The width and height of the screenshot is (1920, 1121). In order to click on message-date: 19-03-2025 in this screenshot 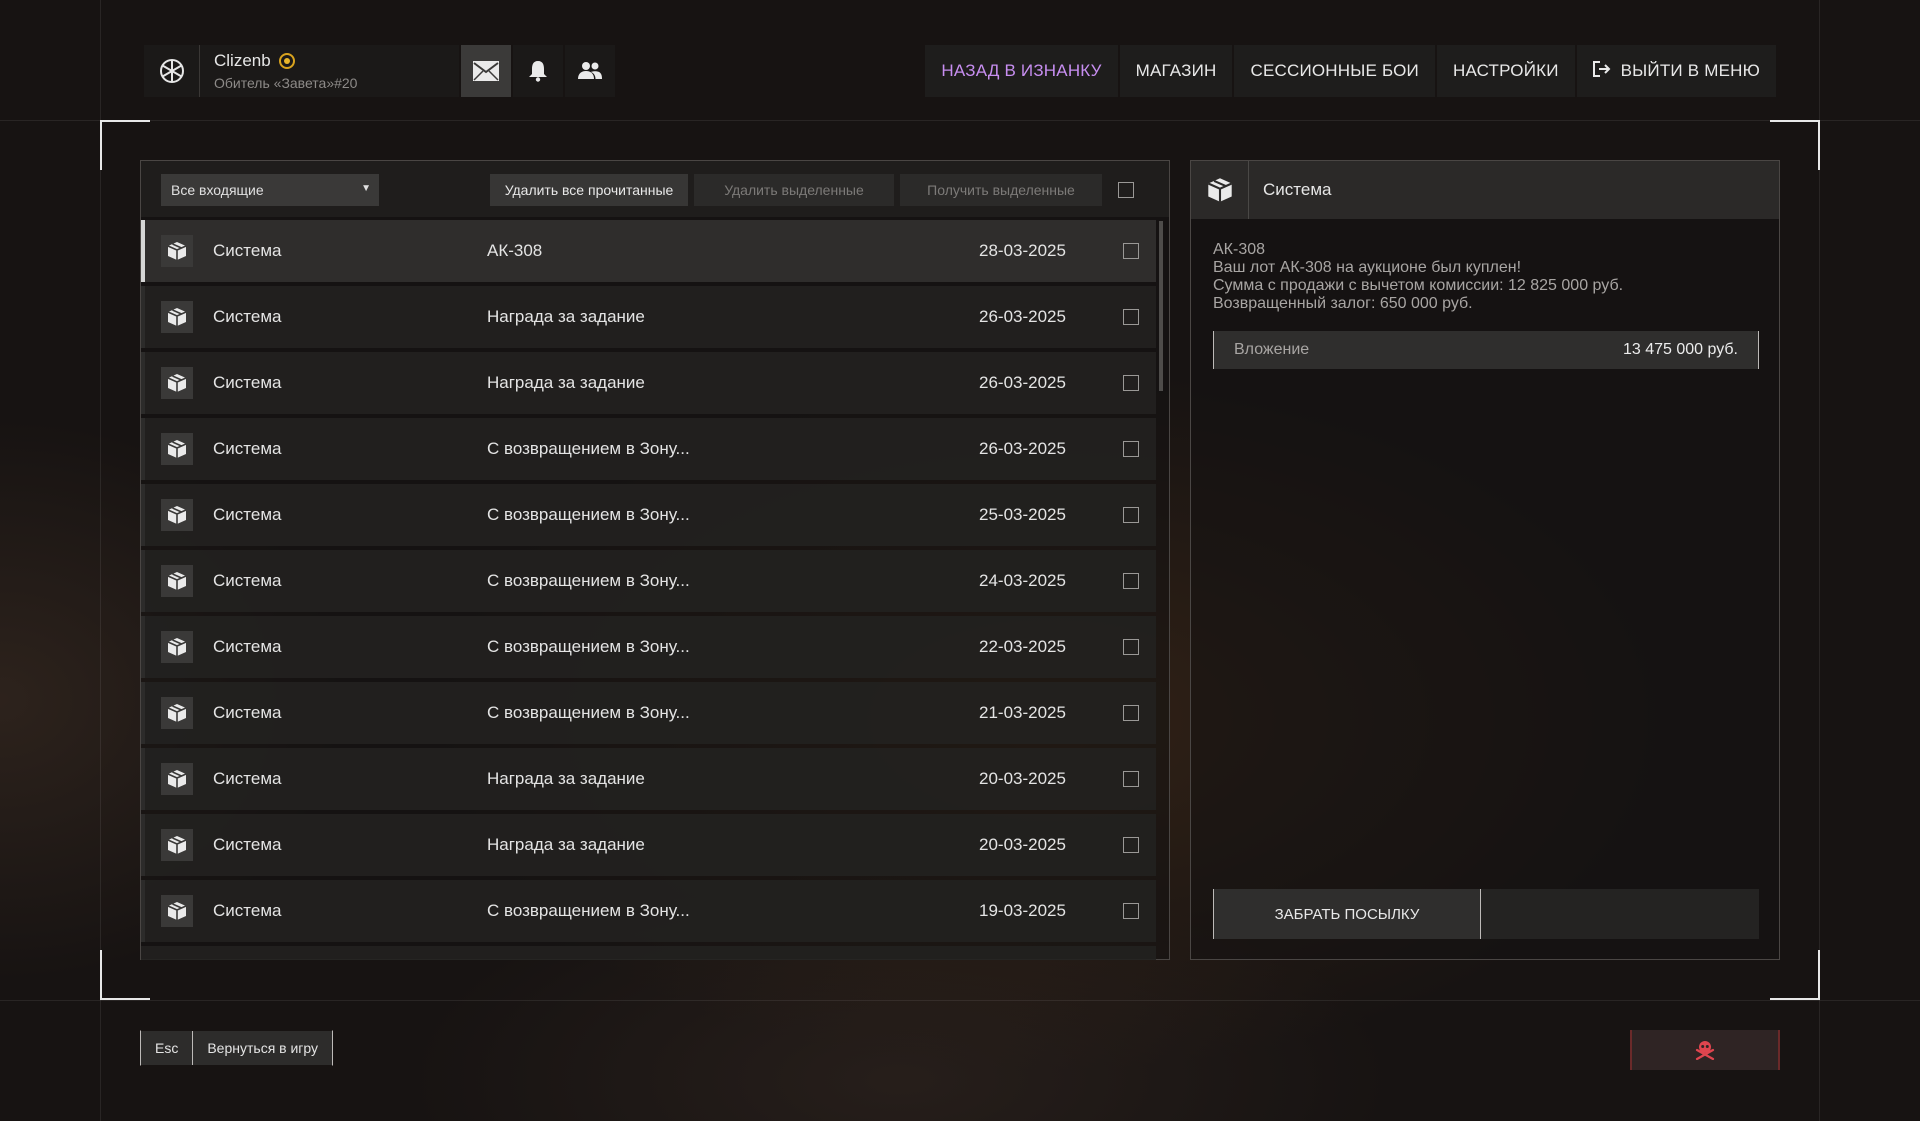, I will do `click(1022, 910)`.